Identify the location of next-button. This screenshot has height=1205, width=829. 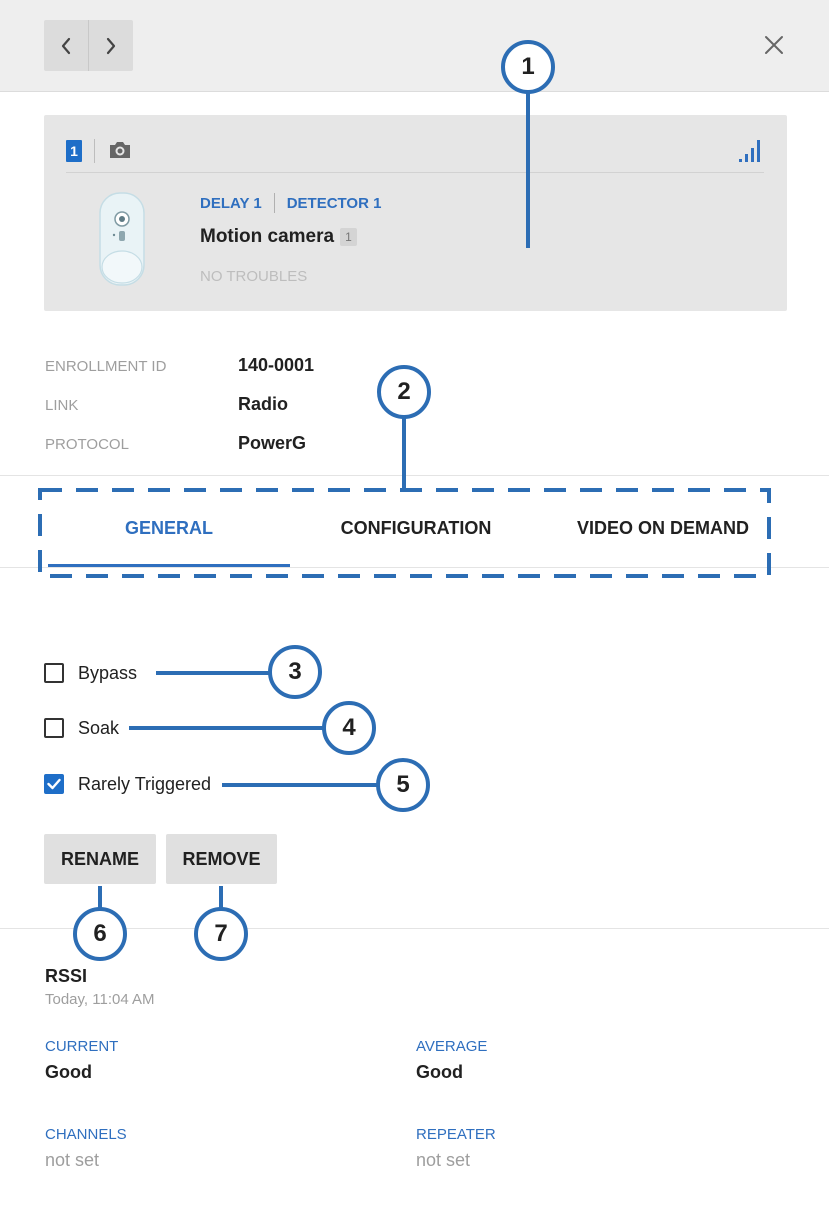
(110, 45).